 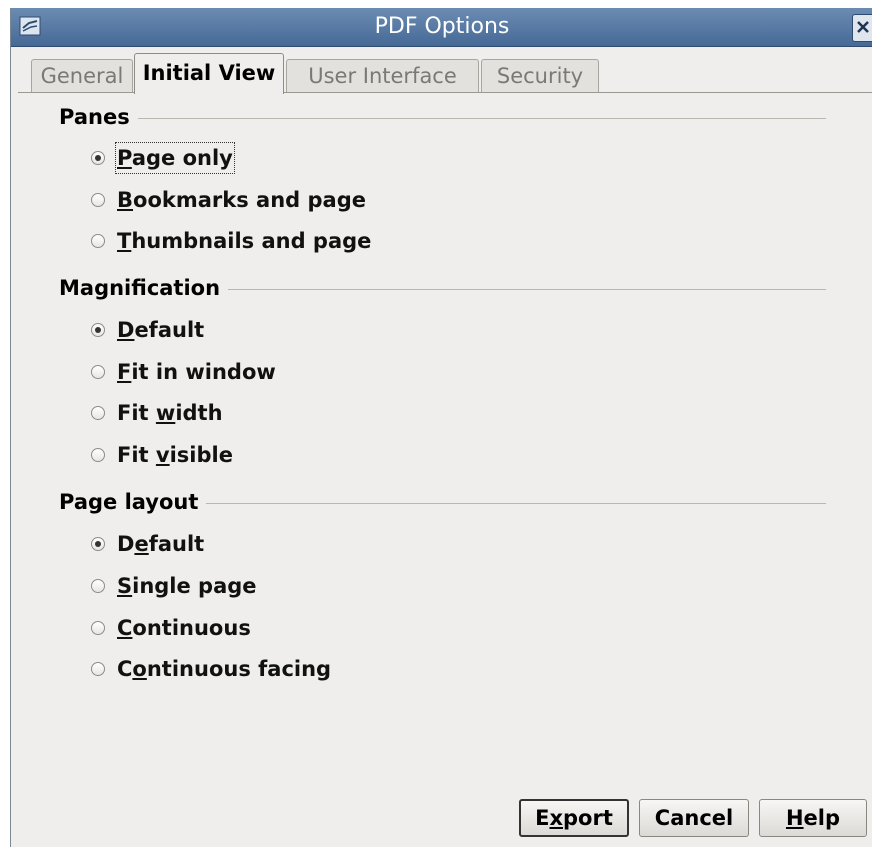 I want to click on export-button: Export, so click(x=574, y=818).